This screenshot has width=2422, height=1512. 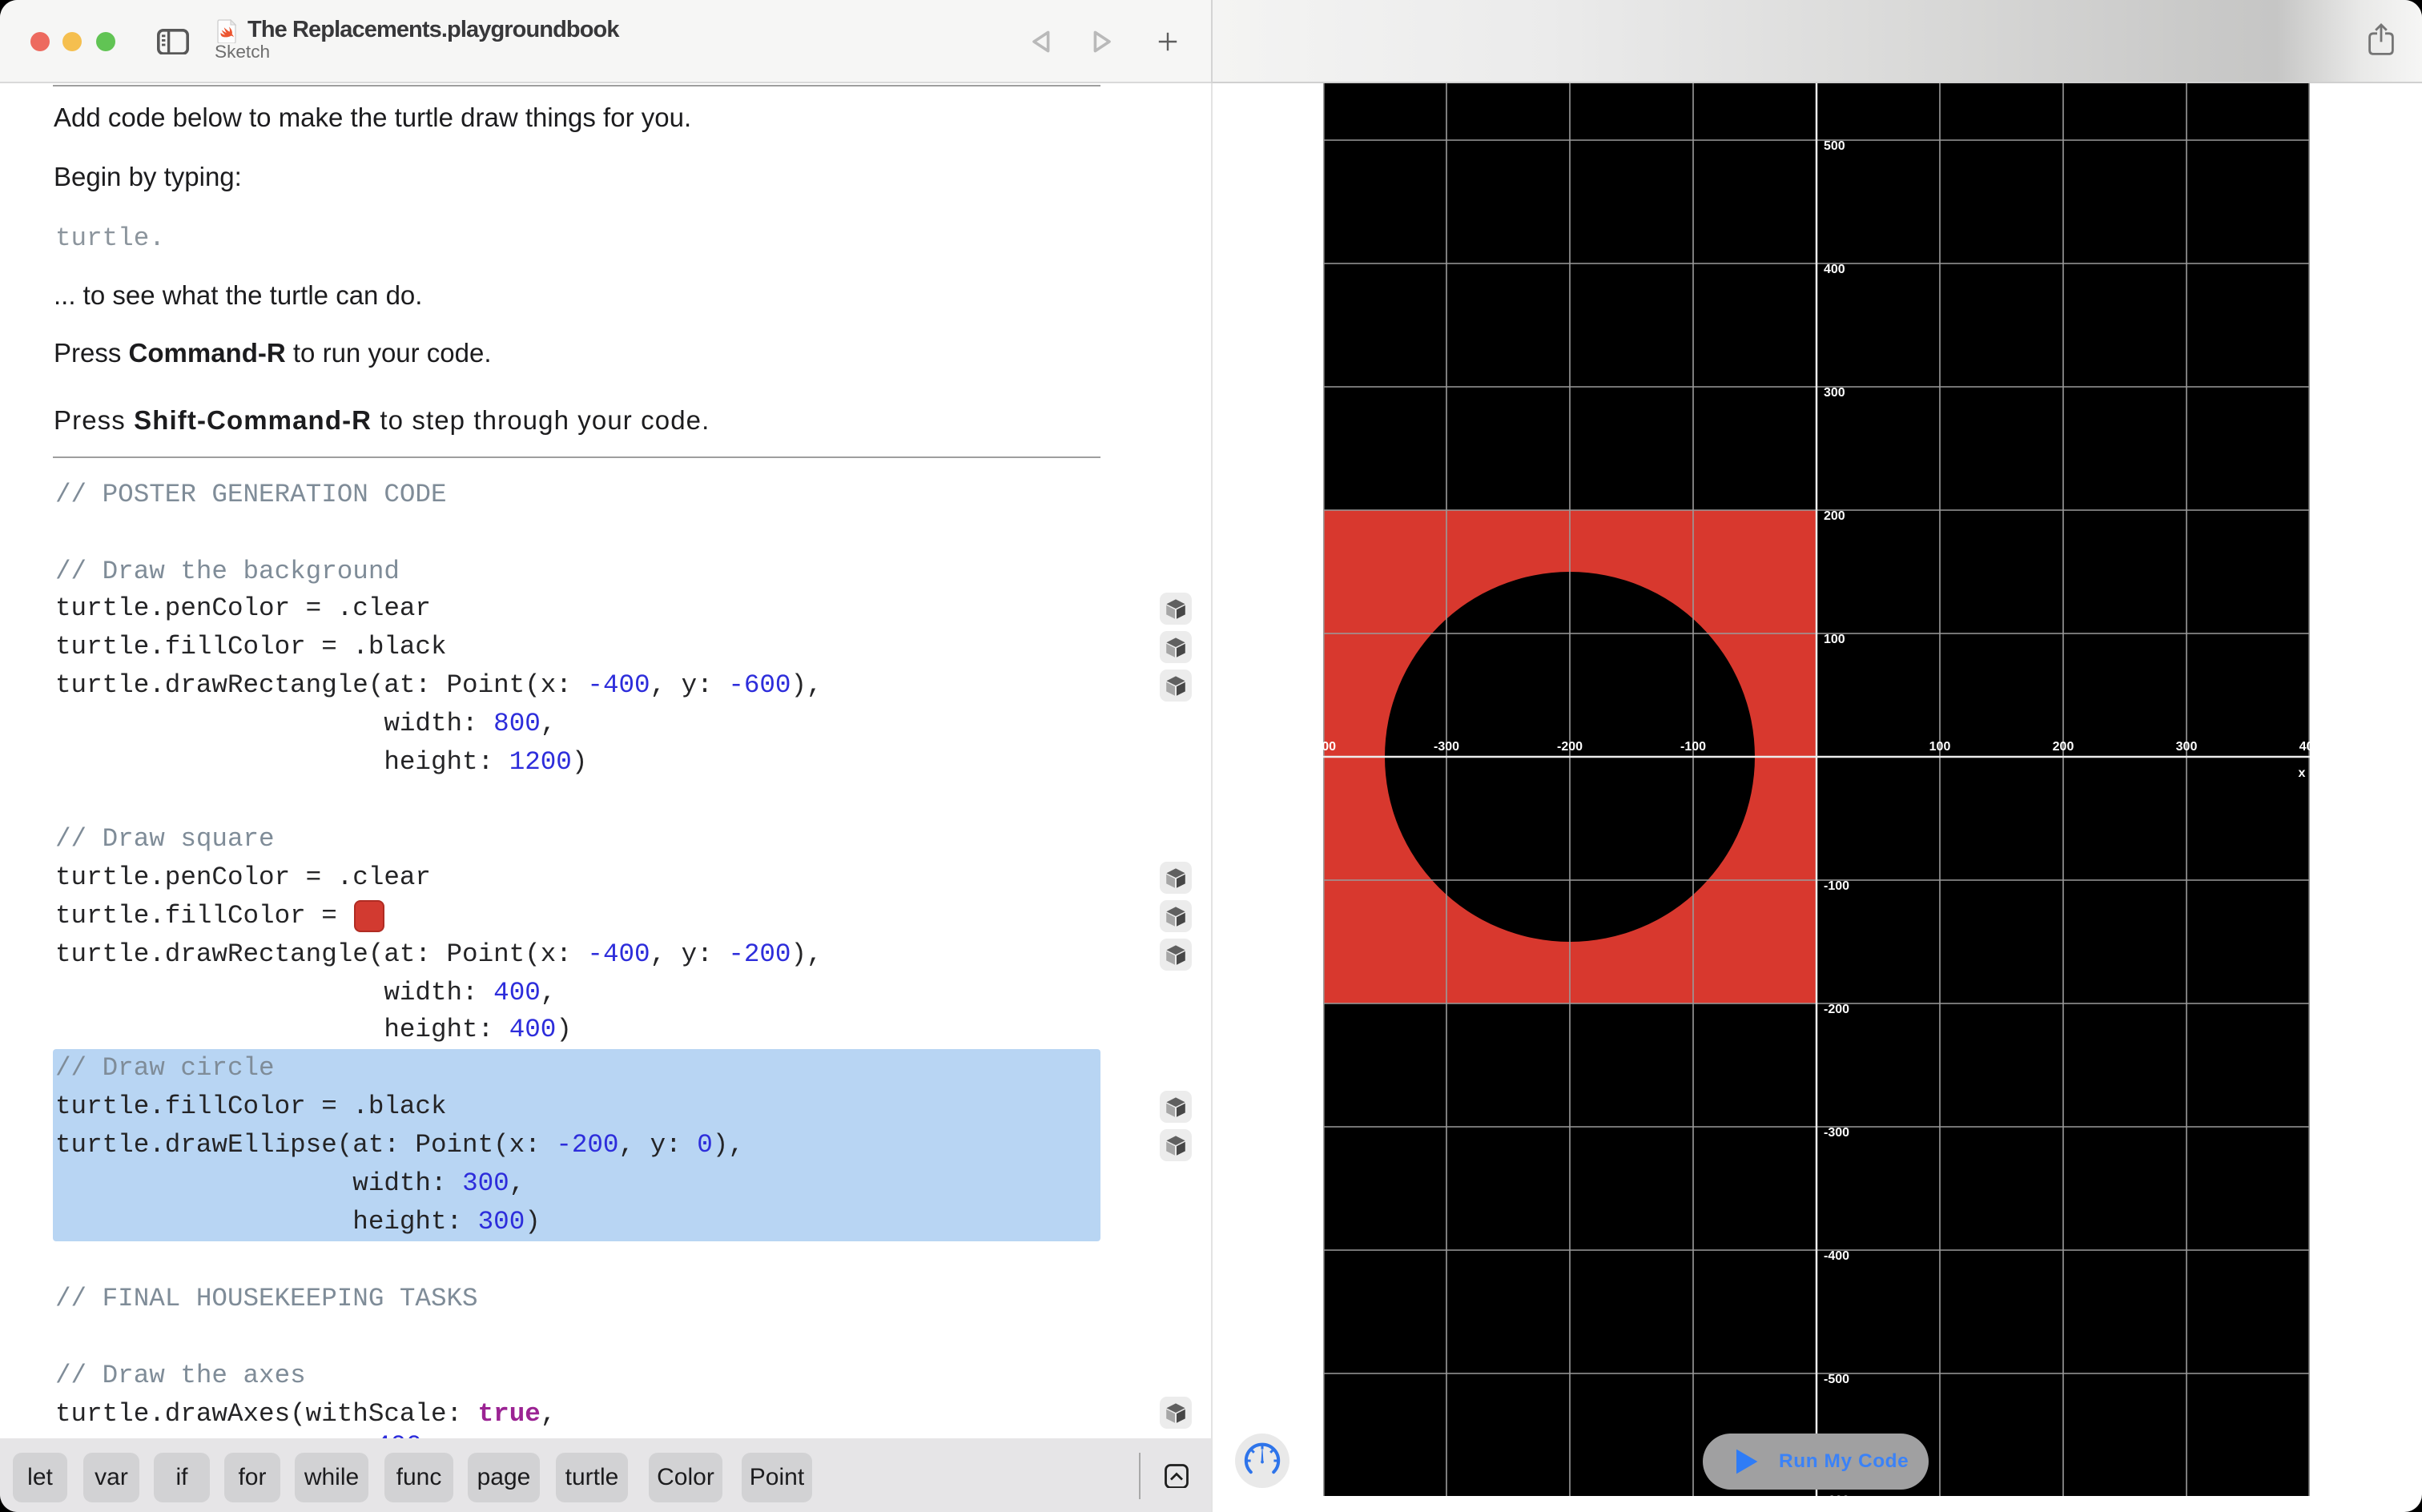 What do you see at coordinates (1834, 145) in the screenshot?
I see `svg-text: 500` at bounding box center [1834, 145].